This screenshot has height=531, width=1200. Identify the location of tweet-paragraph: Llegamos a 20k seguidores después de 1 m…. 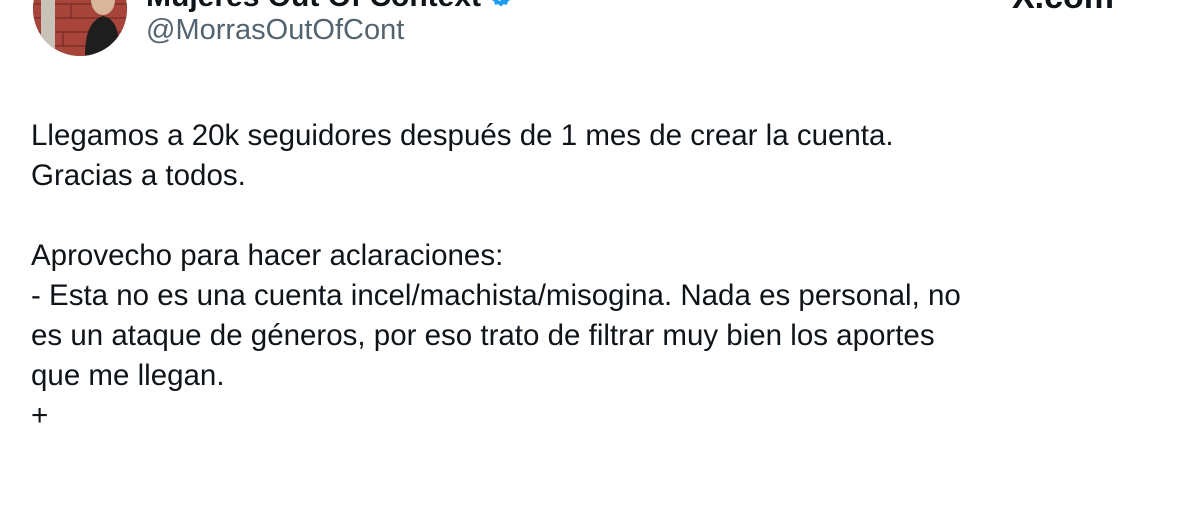
(462, 155).